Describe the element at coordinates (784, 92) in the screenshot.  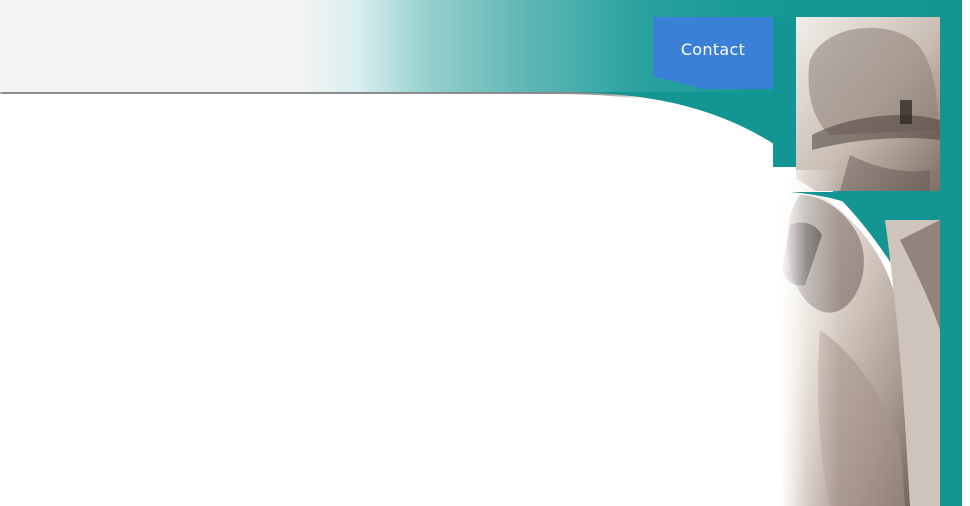
I see `teal-divider` at that location.